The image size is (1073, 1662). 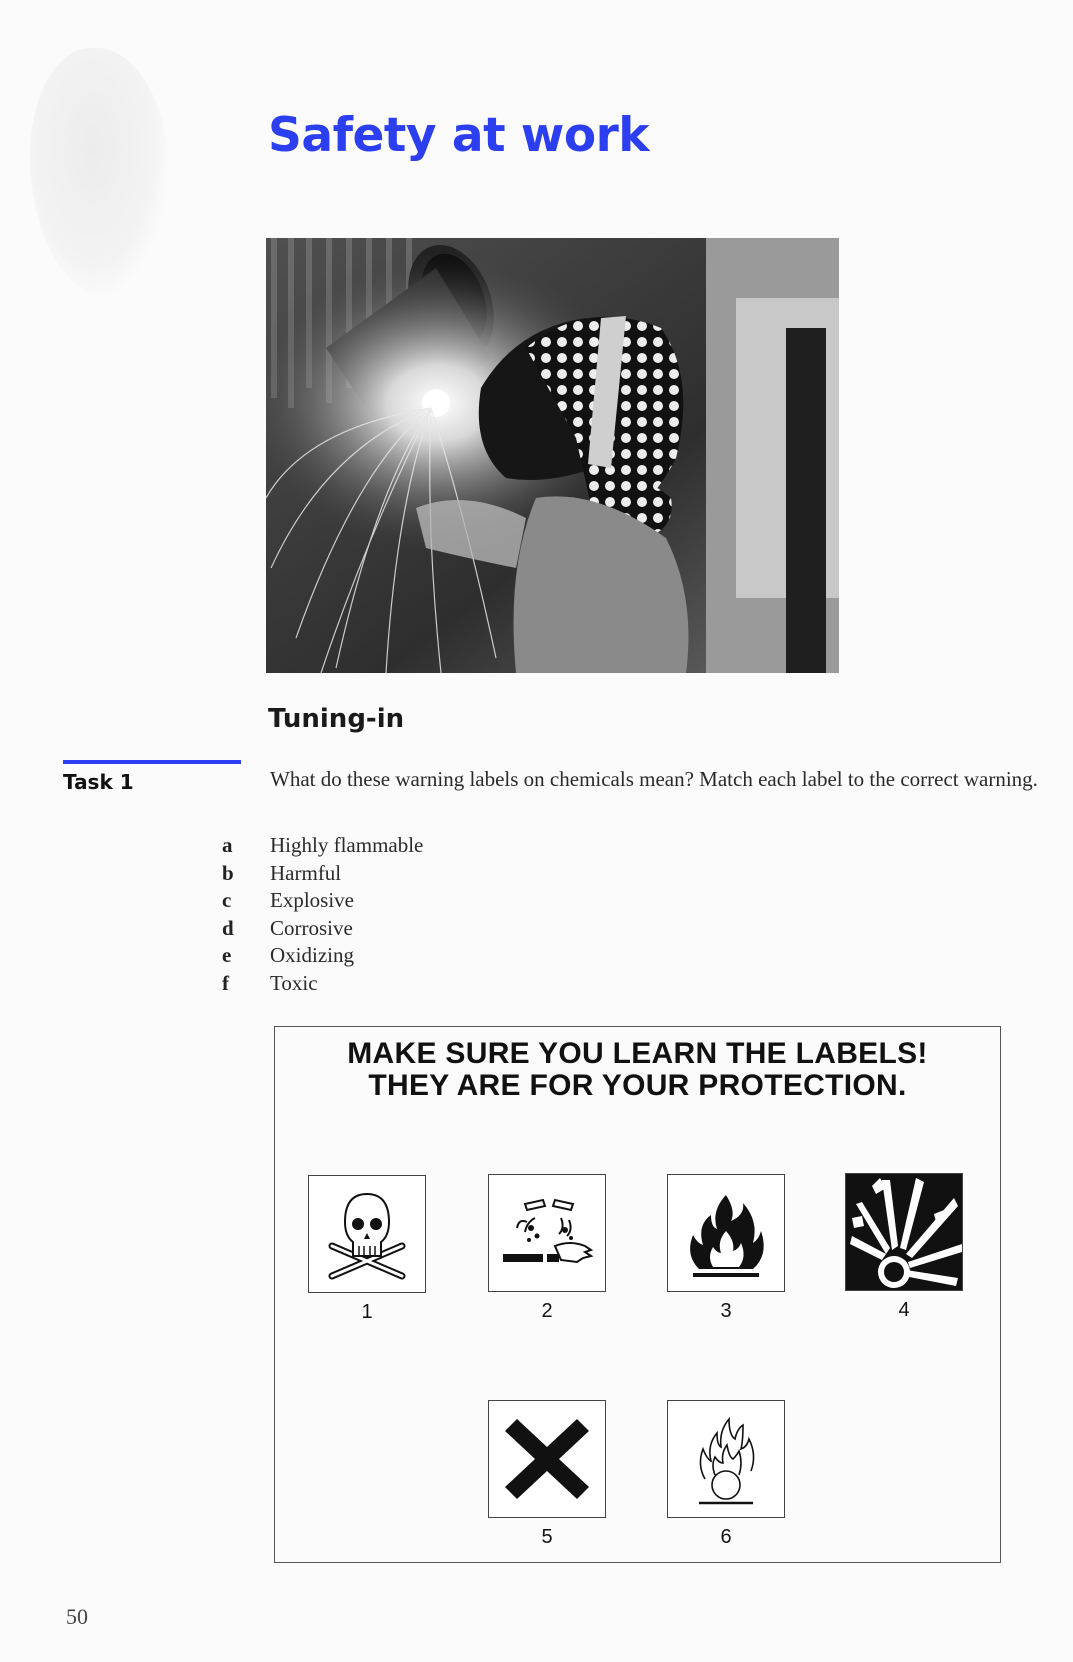 I want to click on option-letter: f, so click(x=225, y=982).